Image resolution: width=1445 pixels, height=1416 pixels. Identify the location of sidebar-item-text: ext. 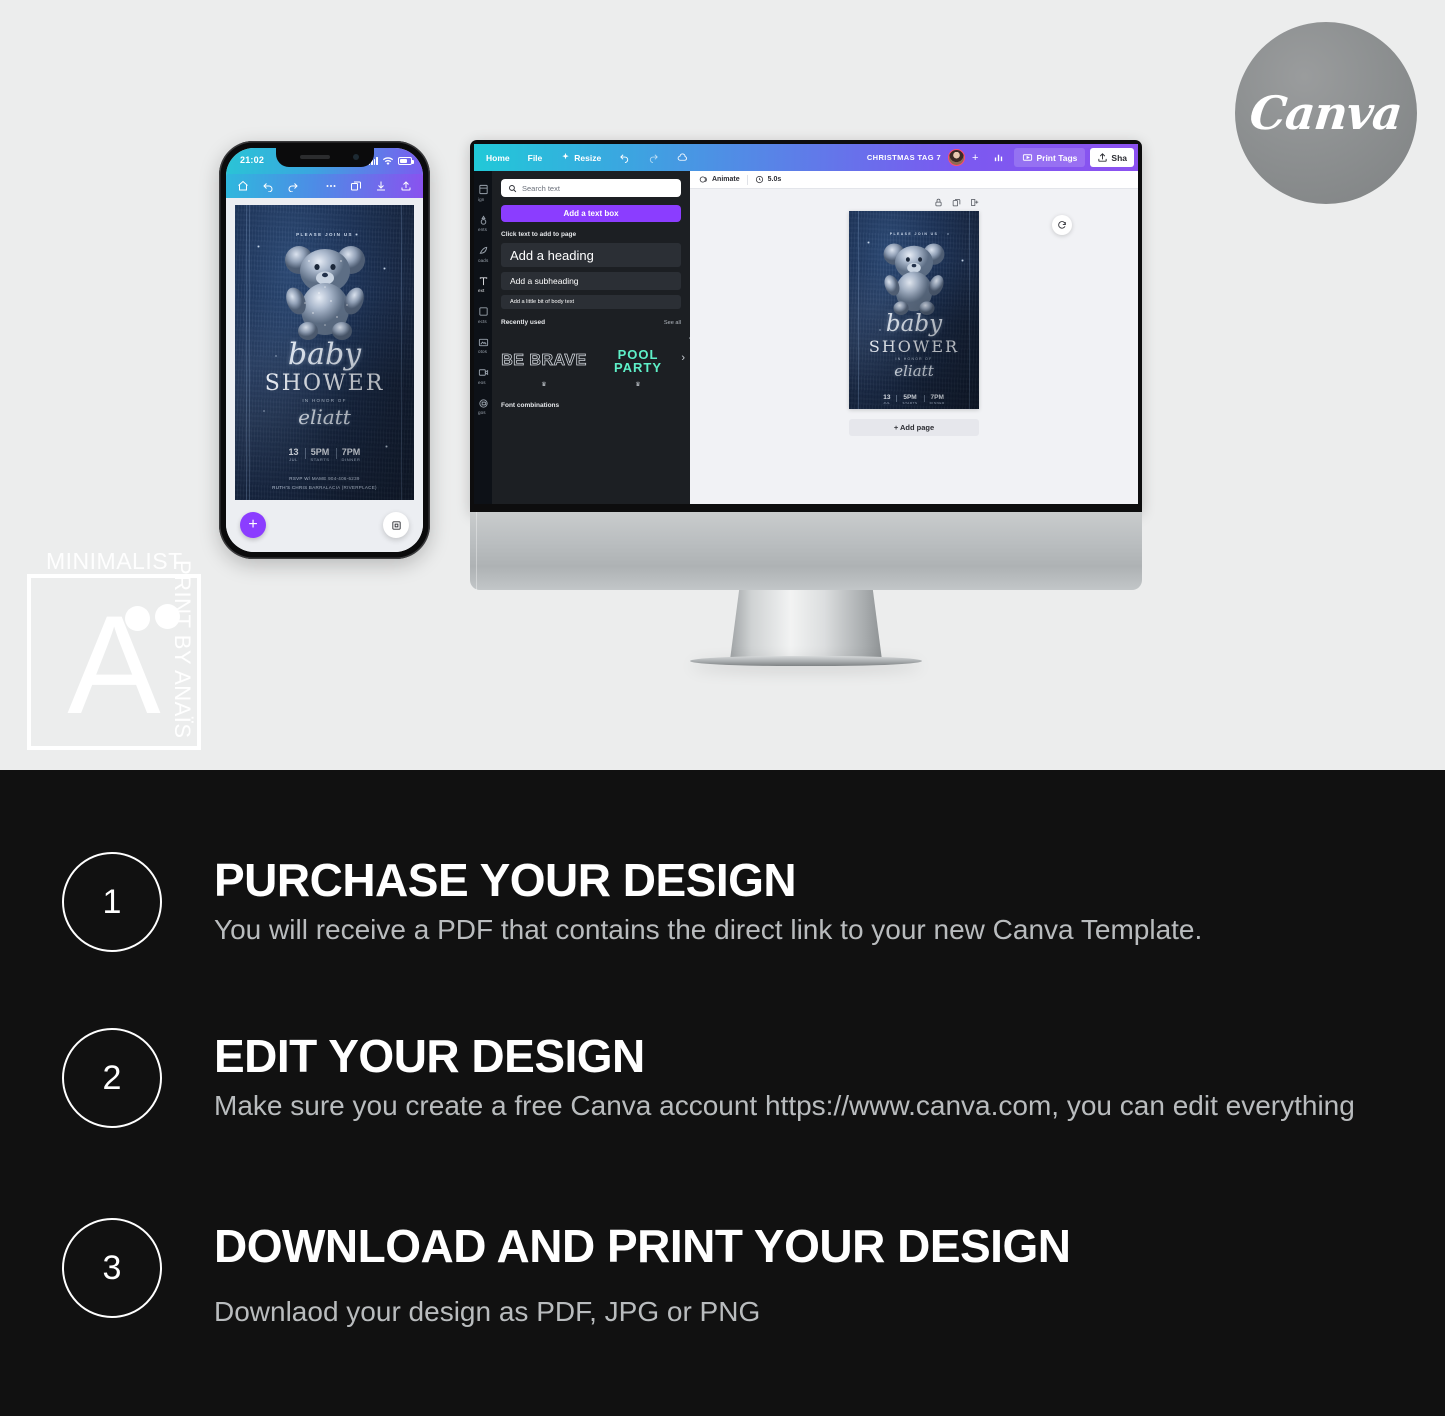
(483, 284).